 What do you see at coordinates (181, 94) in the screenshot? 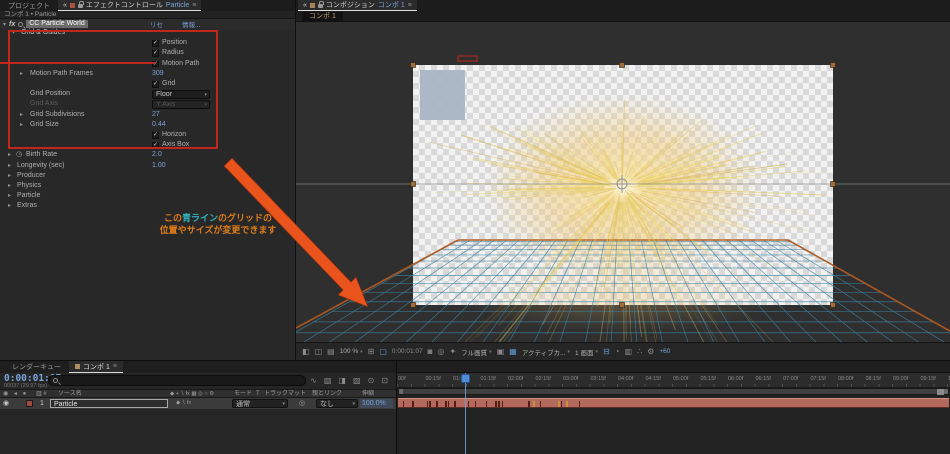
I see `dropdown-grid-position: Floor ▾` at bounding box center [181, 94].